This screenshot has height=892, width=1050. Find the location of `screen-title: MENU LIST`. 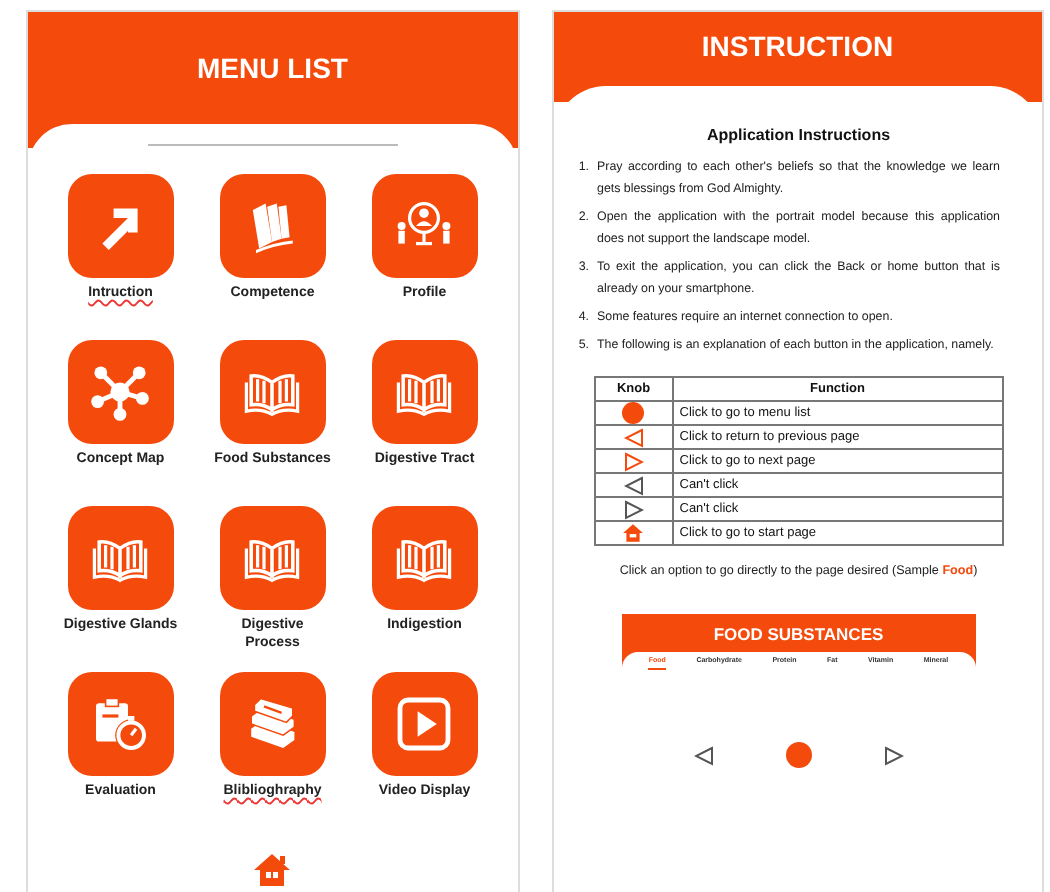

screen-title: MENU LIST is located at coordinates (272, 68).